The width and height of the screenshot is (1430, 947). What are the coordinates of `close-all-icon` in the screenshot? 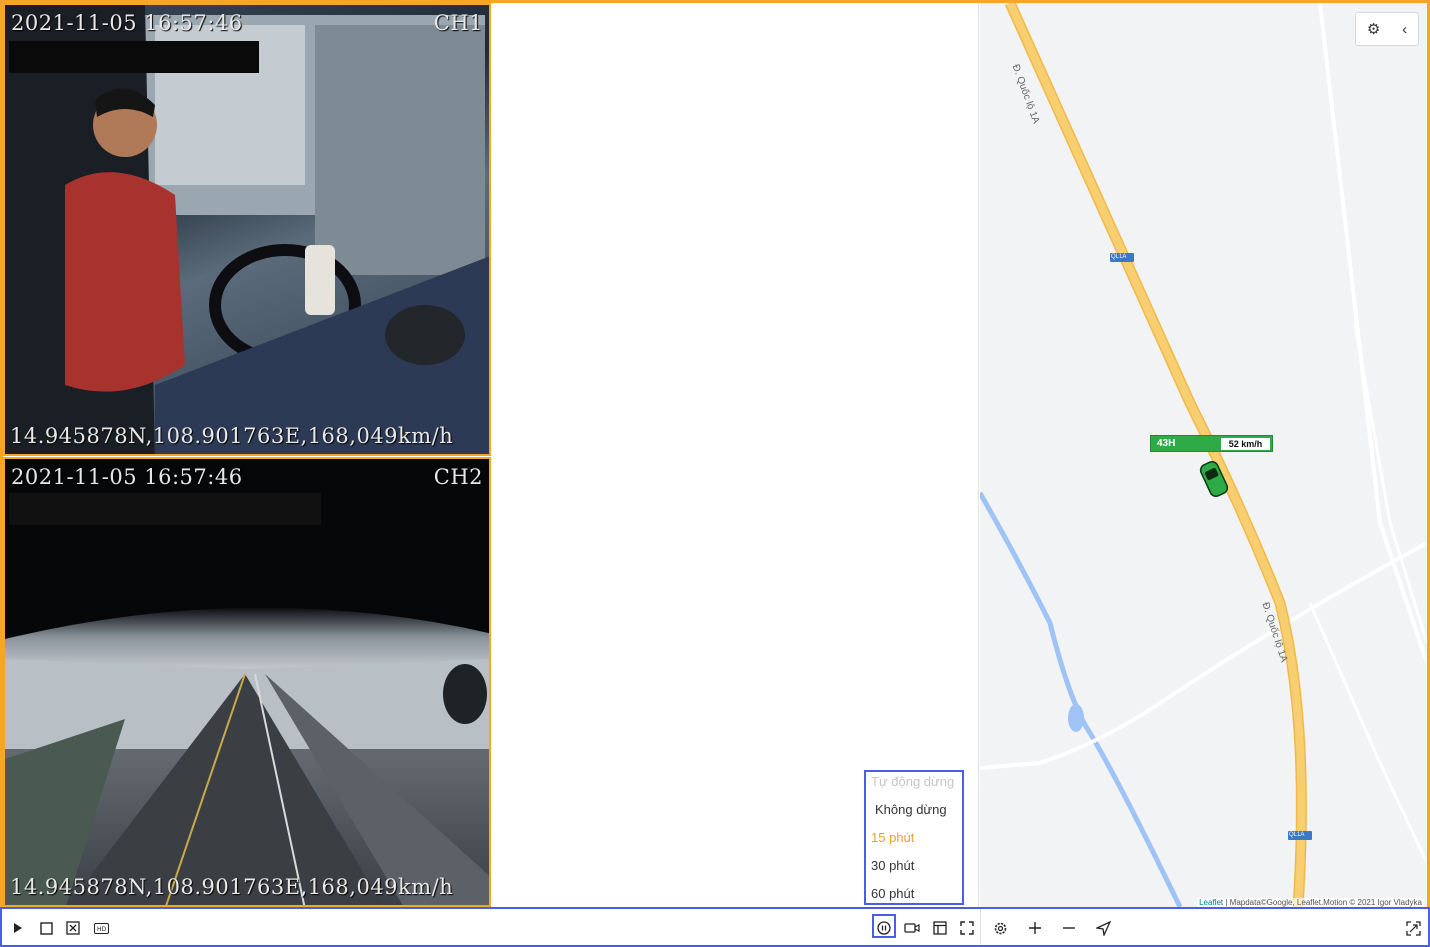 It's located at (73, 928).